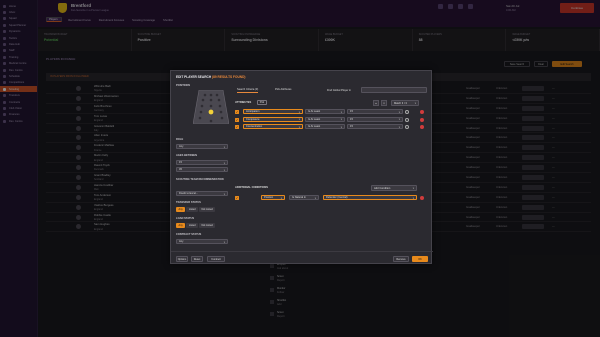 This screenshot has height=337, width=600. What do you see at coordinates (283, 90) in the screenshot?
I see `tab-pick-attributes: Pick Attributes` at bounding box center [283, 90].